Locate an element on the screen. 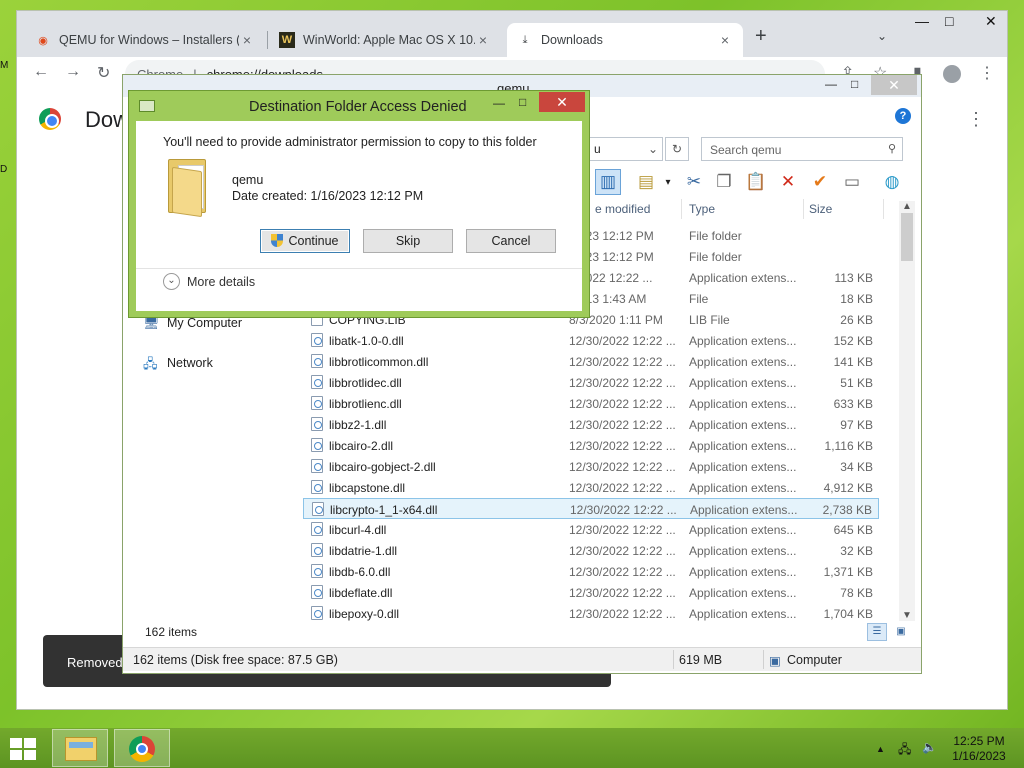 The image size is (1024, 768). file-type: LIB File is located at coordinates (709, 320).